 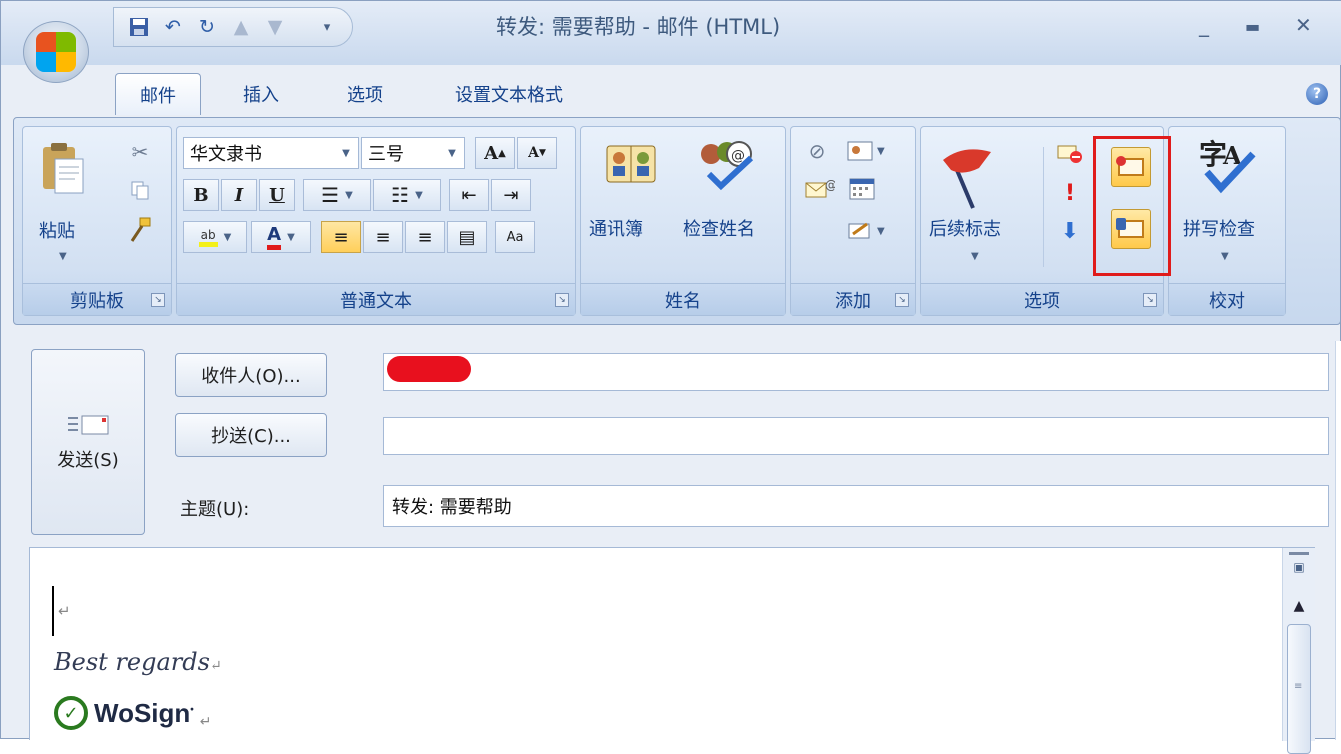 What do you see at coordinates (509, 94) in the screenshot?
I see `tab-format-text: 设置文本格式` at bounding box center [509, 94].